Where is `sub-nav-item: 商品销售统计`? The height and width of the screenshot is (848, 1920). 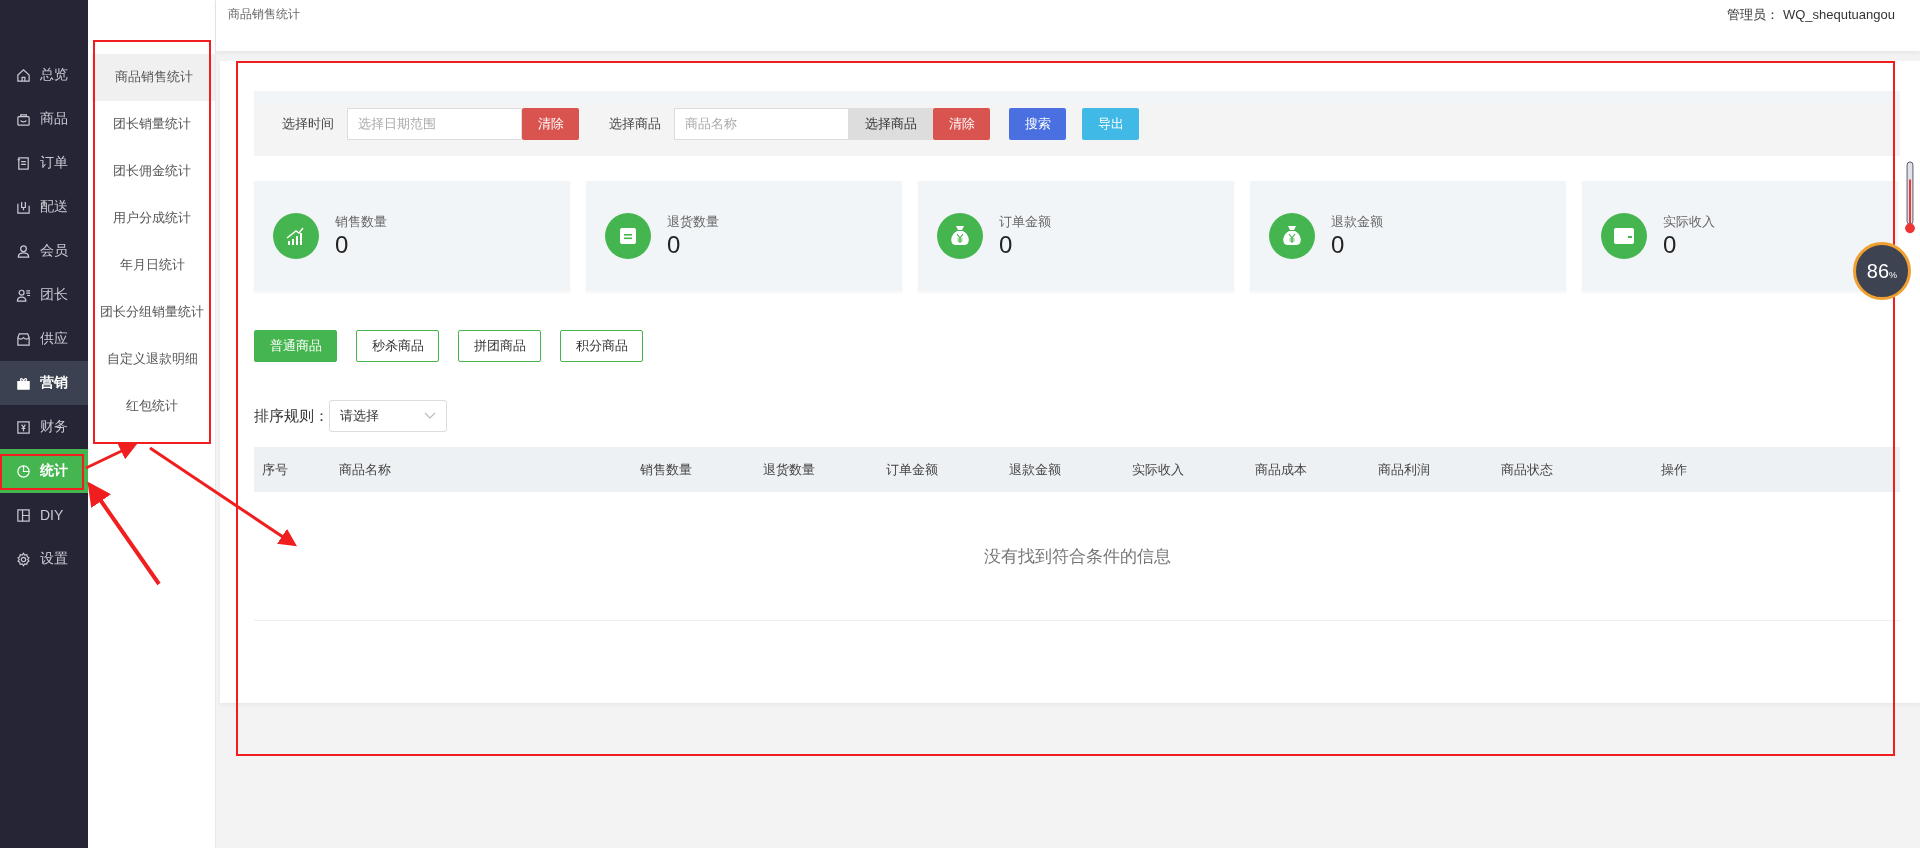 sub-nav-item: 商品销售统计 is located at coordinates (153, 77).